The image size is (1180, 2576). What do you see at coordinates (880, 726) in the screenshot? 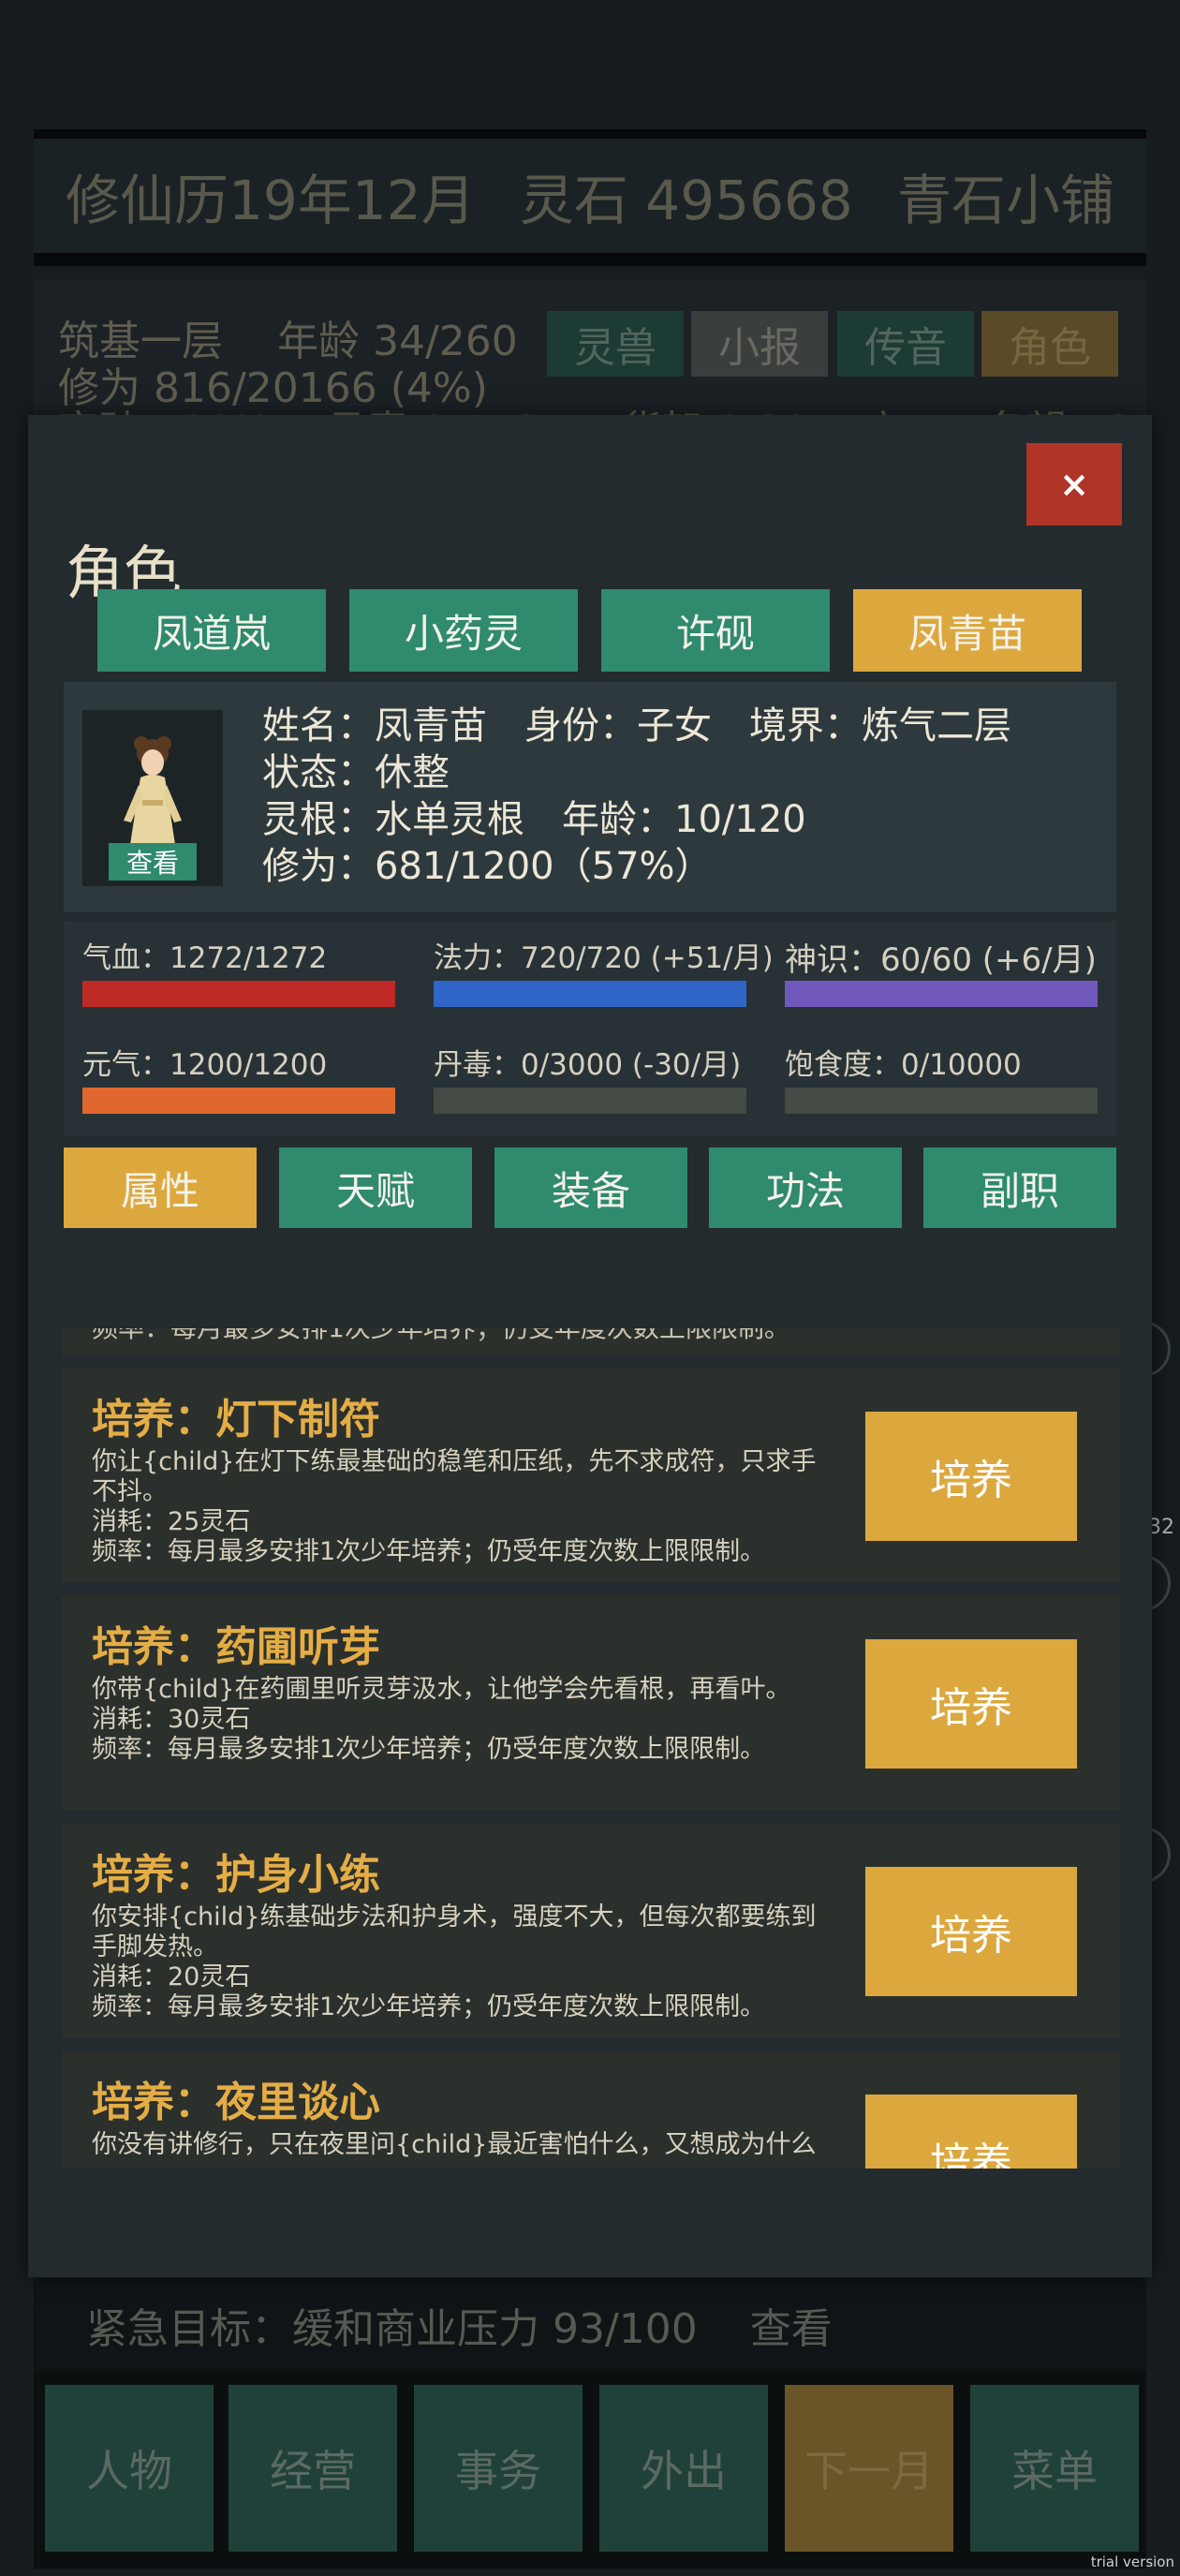
I see `info-realm: 境界：炼气二层` at bounding box center [880, 726].